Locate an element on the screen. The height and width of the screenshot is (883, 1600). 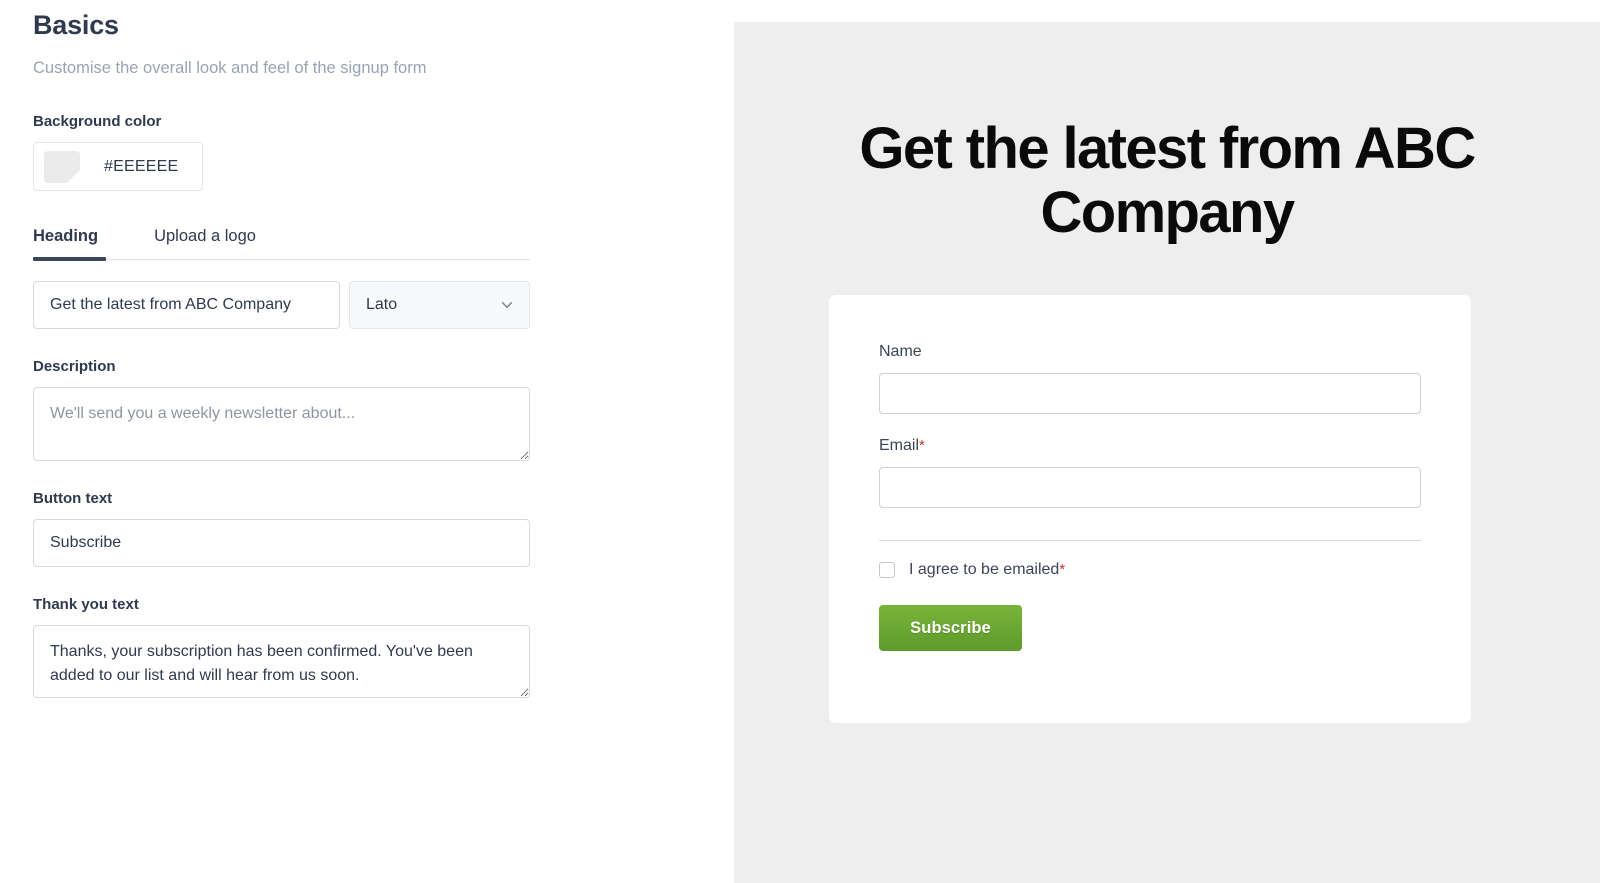
agree-row: I agree to be emailed* is located at coordinates (1150, 570).